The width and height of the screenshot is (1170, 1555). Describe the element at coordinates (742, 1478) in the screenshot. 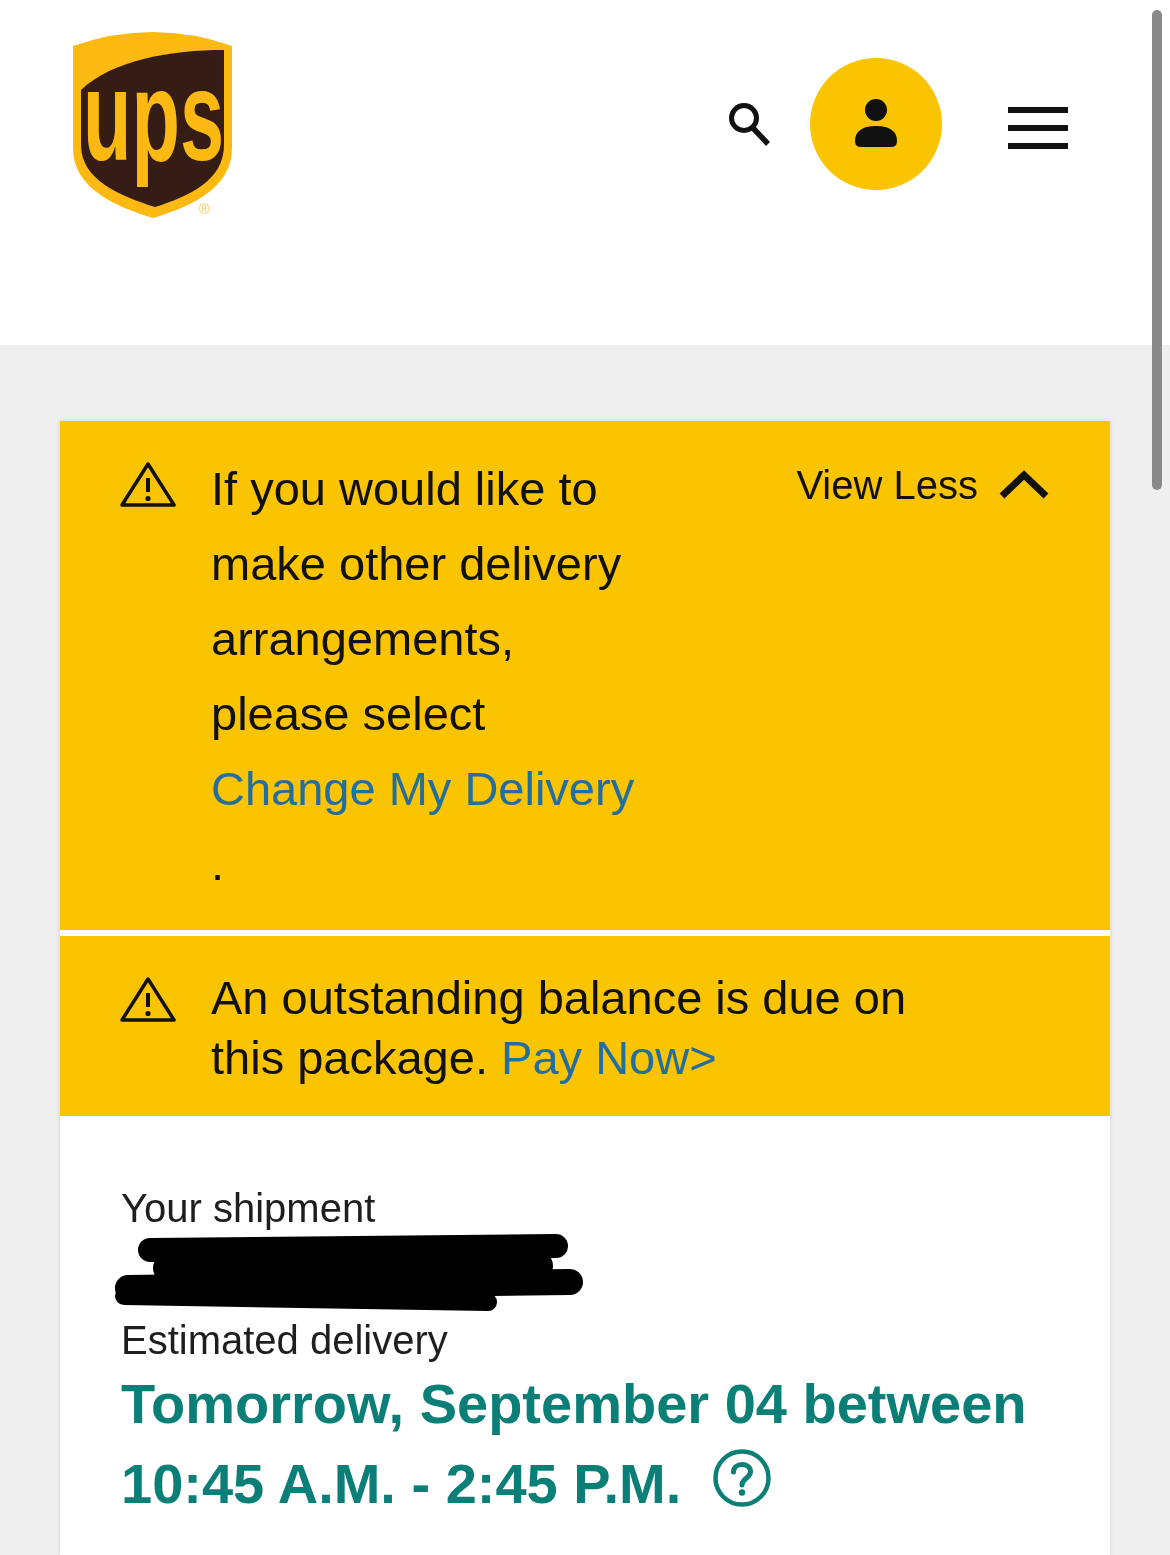

I see `help-icon` at that location.